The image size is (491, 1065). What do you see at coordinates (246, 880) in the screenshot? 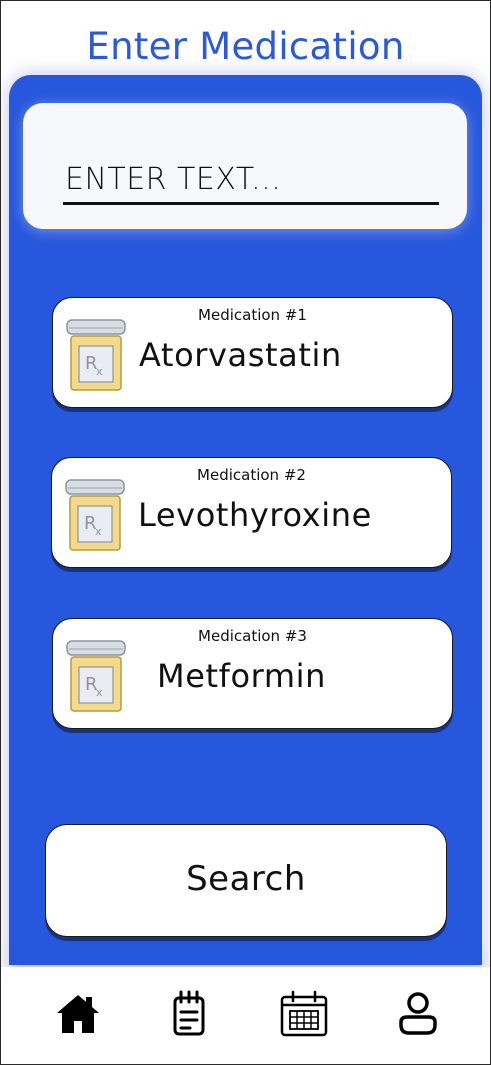
I see `search-button: Search` at bounding box center [246, 880].